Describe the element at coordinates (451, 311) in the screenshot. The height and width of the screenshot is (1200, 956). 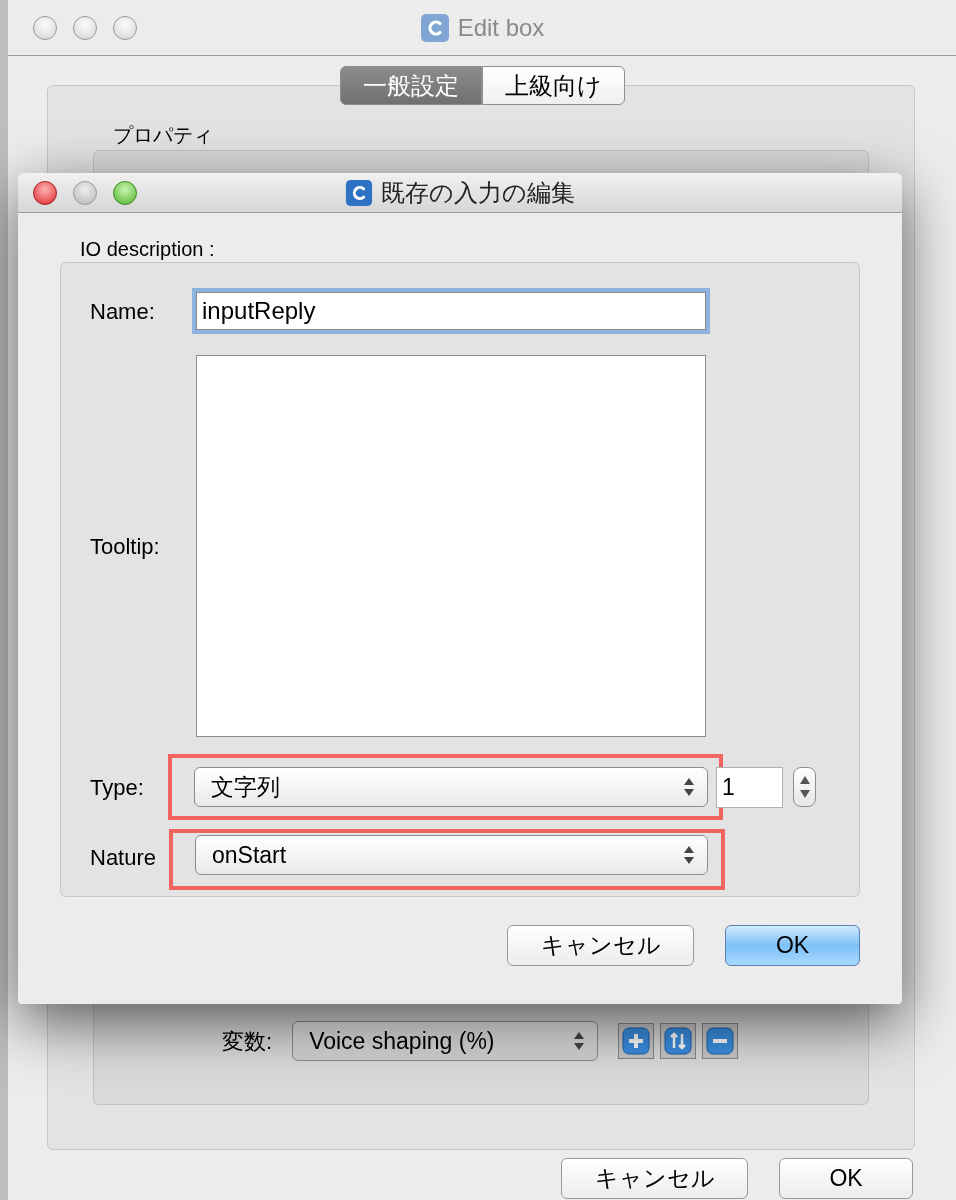
I see `name-input: inputReply` at that location.